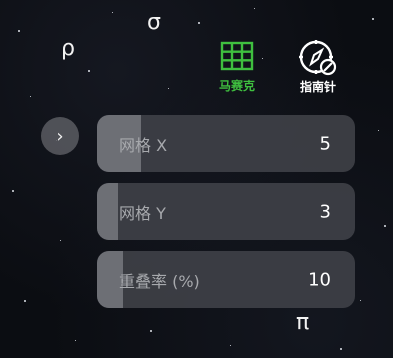 Image resolution: width=393 pixels, height=358 pixels. What do you see at coordinates (303, 322) in the screenshot?
I see `star-label-pi: π` at bounding box center [303, 322].